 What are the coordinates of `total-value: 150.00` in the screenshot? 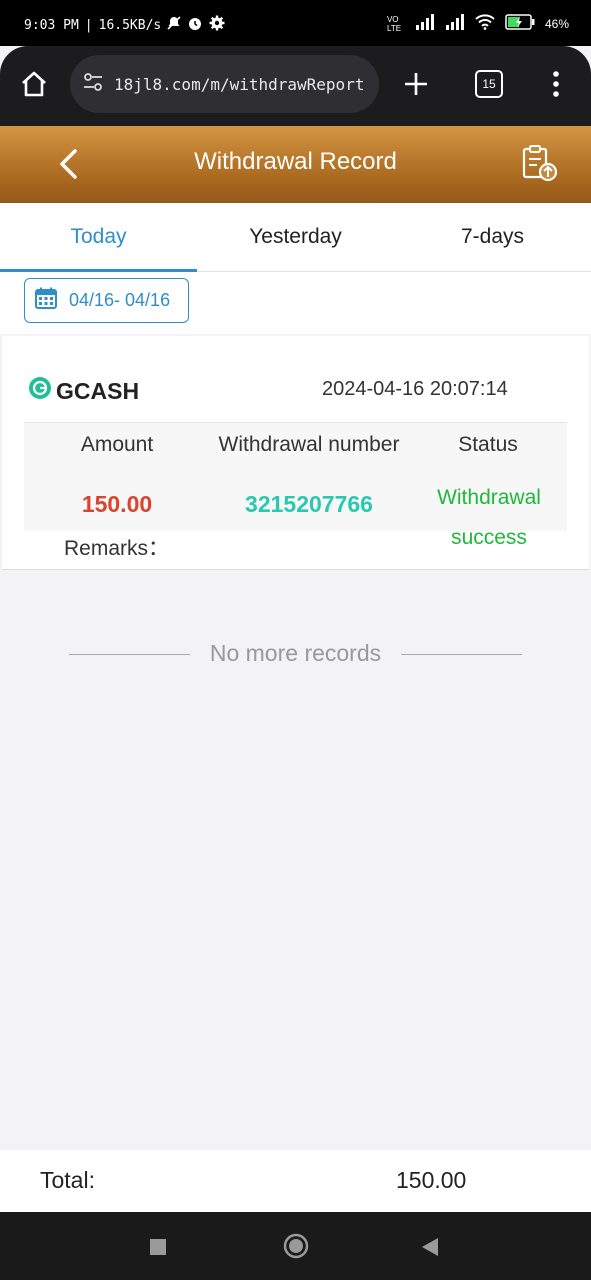 It's located at (431, 1180).